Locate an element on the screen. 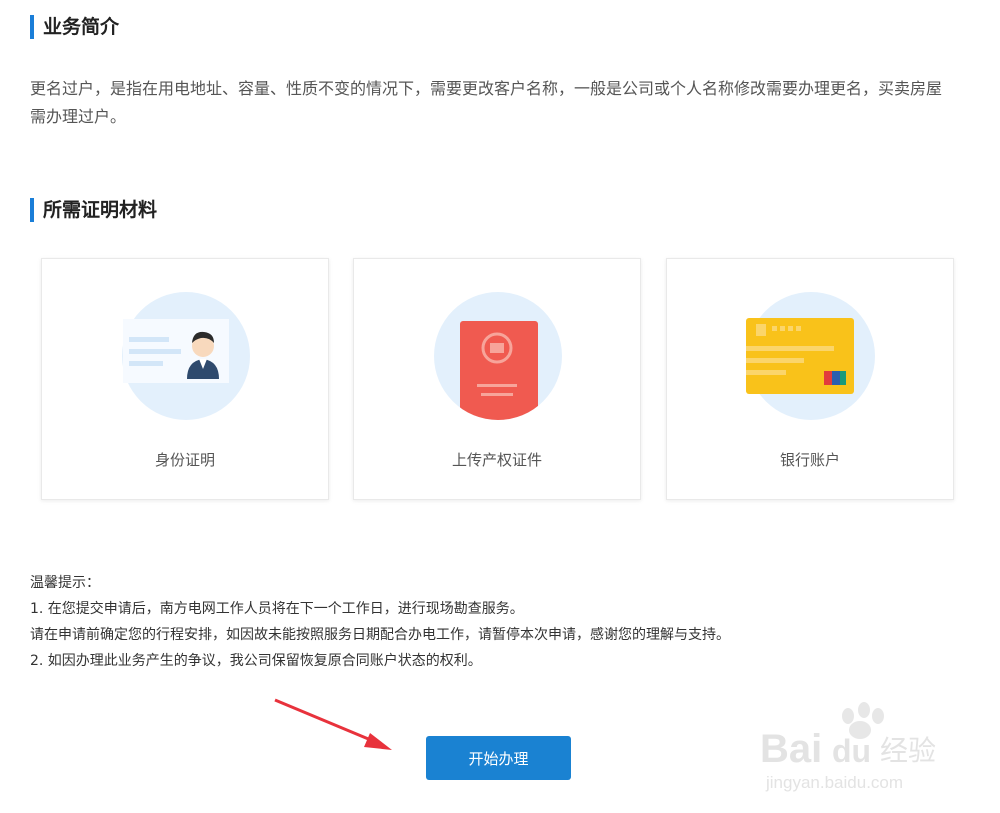 This screenshot has width=1000, height=813. material-card-id: 身份证明 is located at coordinates (185, 379).